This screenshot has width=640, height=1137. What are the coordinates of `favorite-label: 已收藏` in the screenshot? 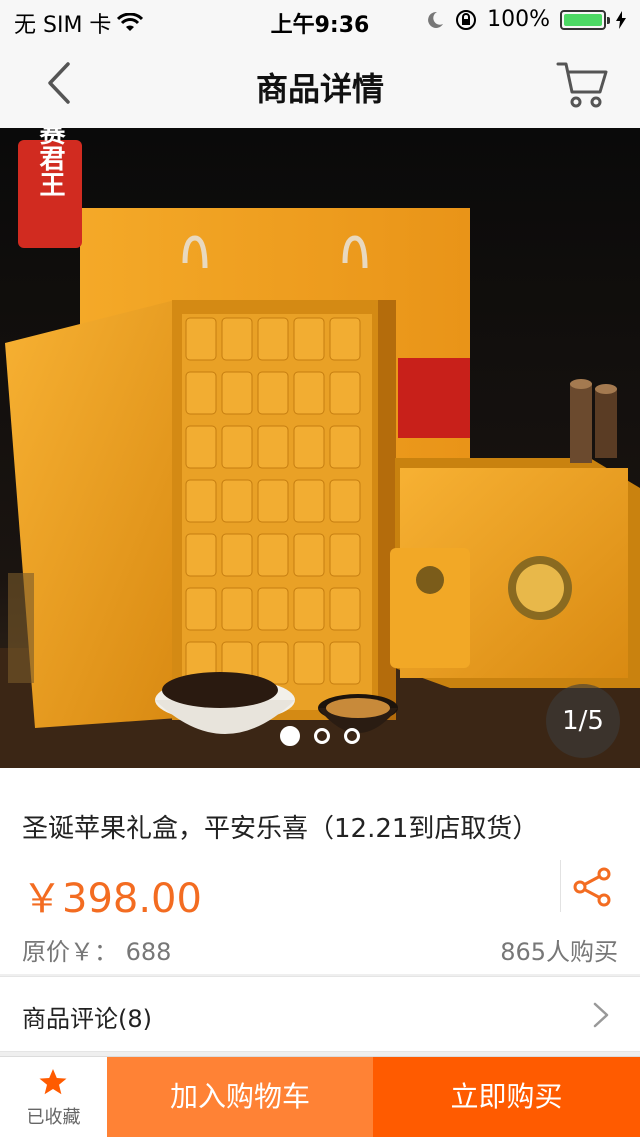 It's located at (53, 1117).